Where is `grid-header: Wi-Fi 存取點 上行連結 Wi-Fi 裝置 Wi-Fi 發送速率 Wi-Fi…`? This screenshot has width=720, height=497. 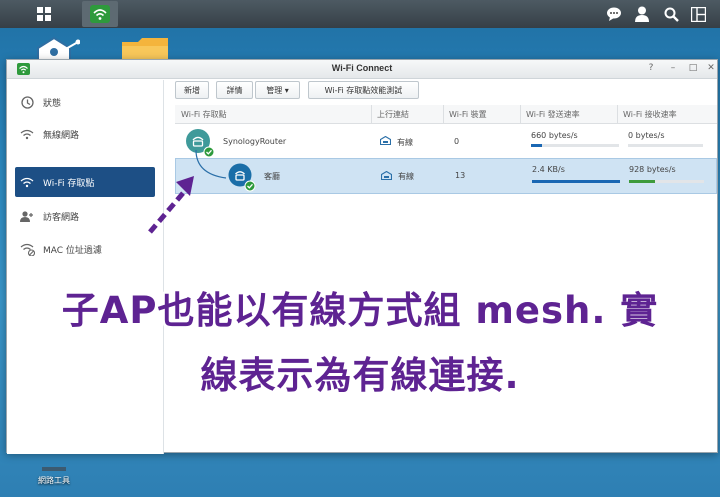 grid-header: Wi-Fi 存取點 上行連結 Wi-Fi 裝置 Wi-Fi 發送速率 Wi-Fi… is located at coordinates (446, 114).